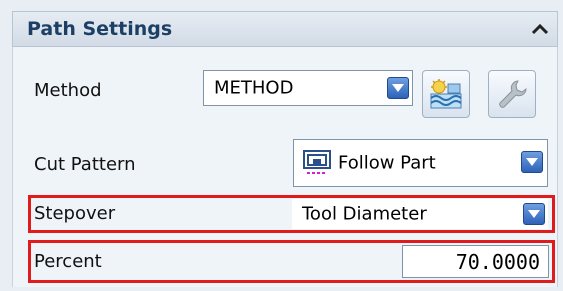  I want to click on panel-title: Path Settings, so click(100, 29).